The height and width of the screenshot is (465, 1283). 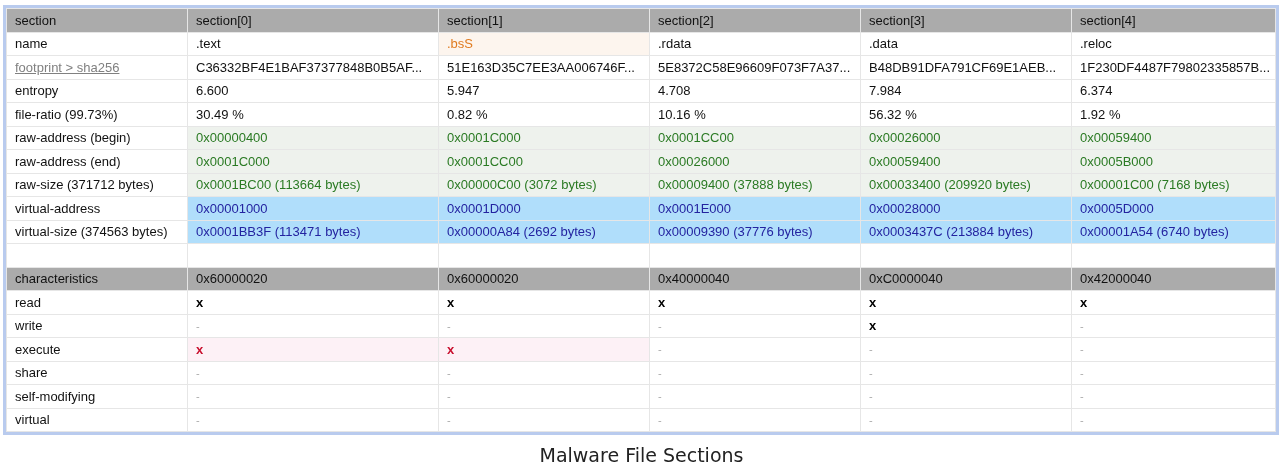 What do you see at coordinates (1173, 232) in the screenshot?
I see `table-cell: 0x00001A54 (6740 bytes)` at bounding box center [1173, 232].